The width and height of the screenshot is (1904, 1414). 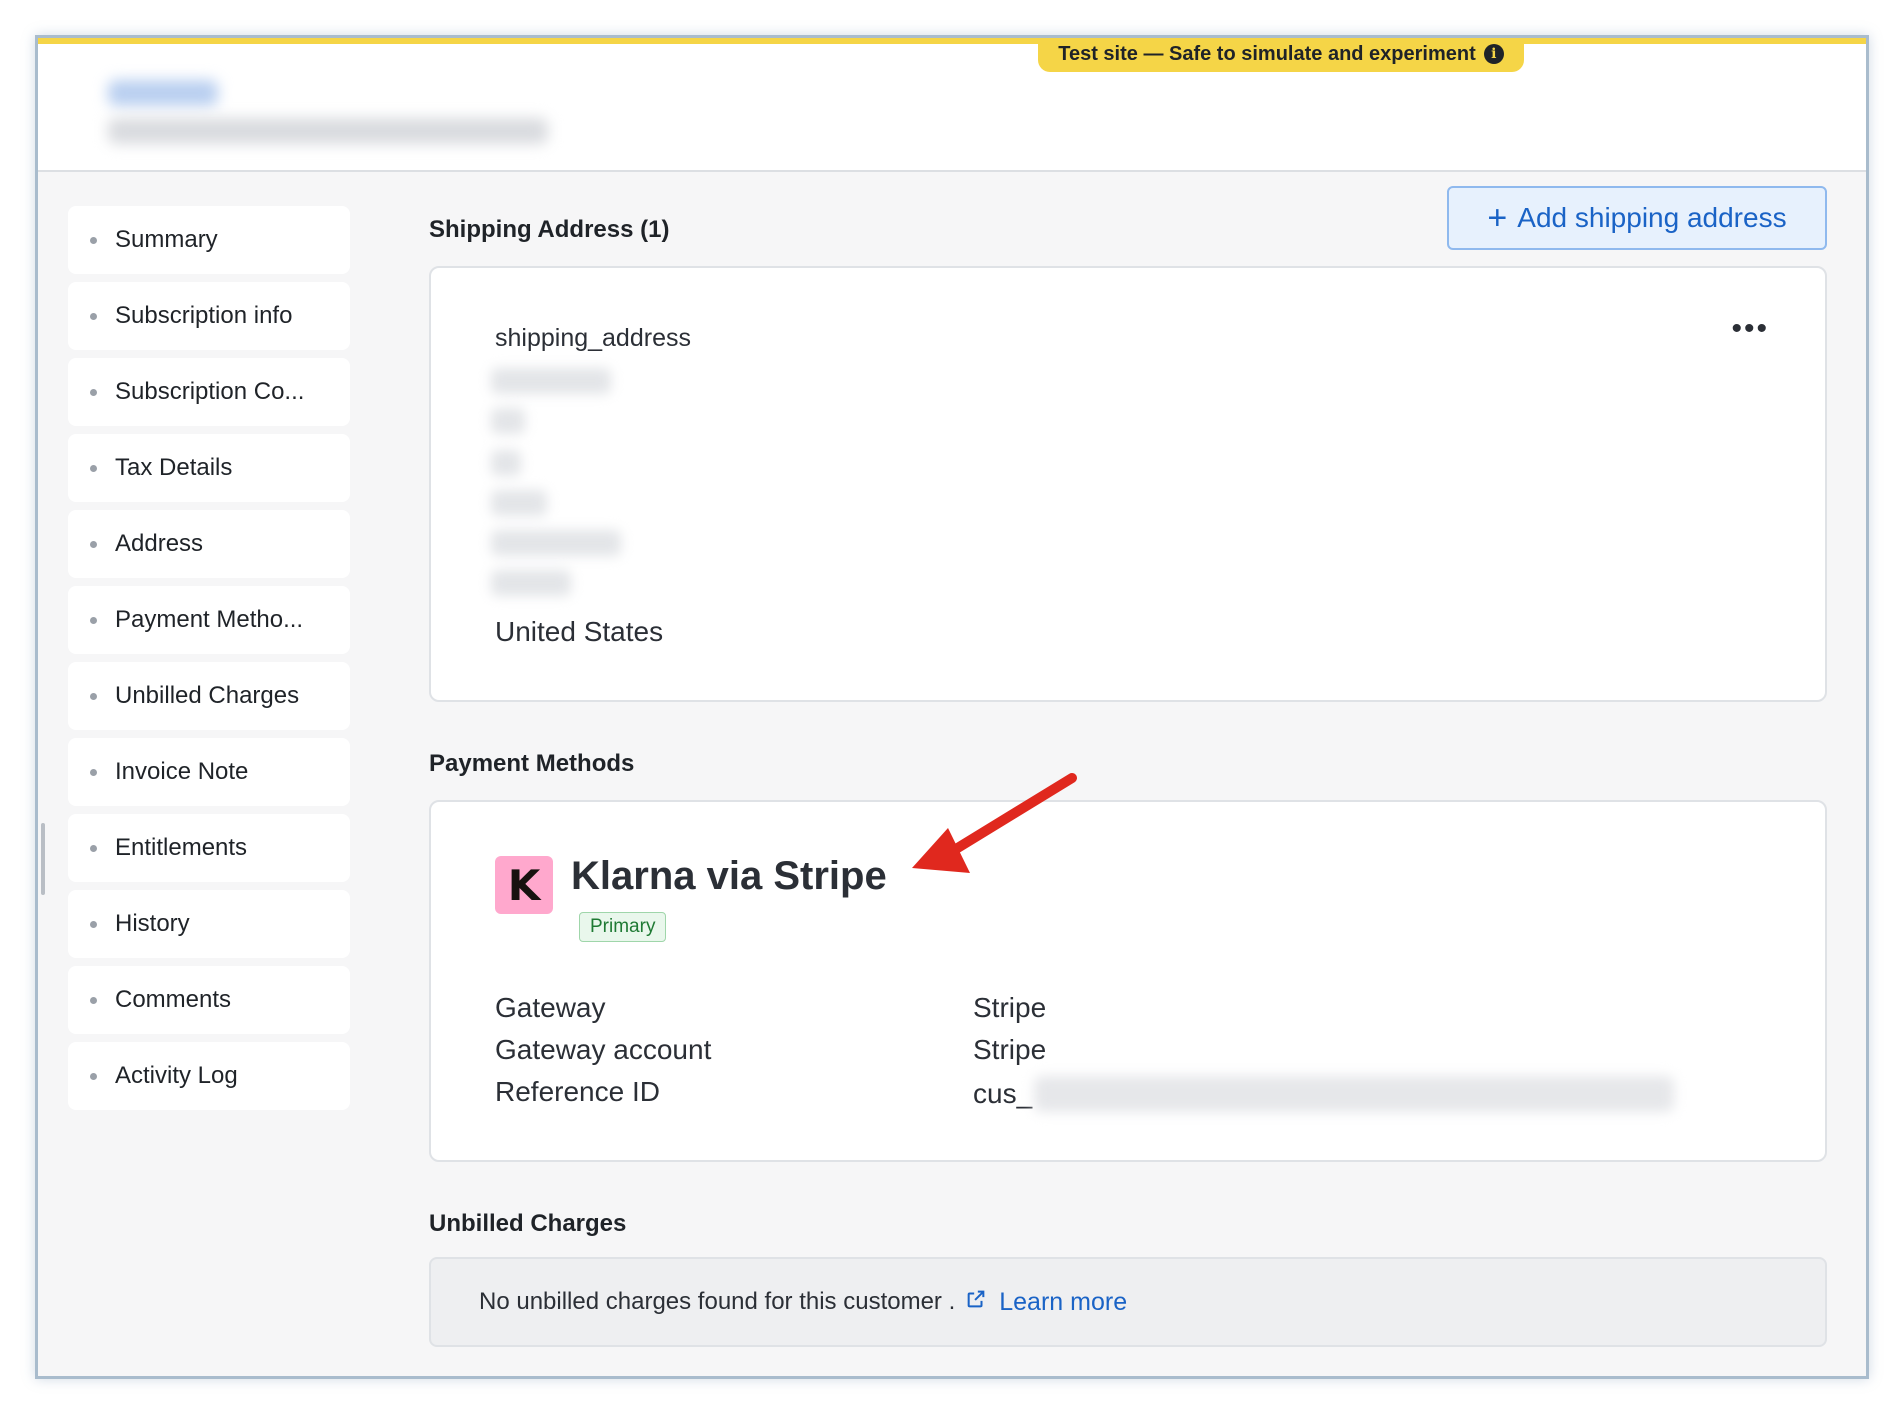 I want to click on detail-value-wrapper: cus_, so click(x=1324, y=1094).